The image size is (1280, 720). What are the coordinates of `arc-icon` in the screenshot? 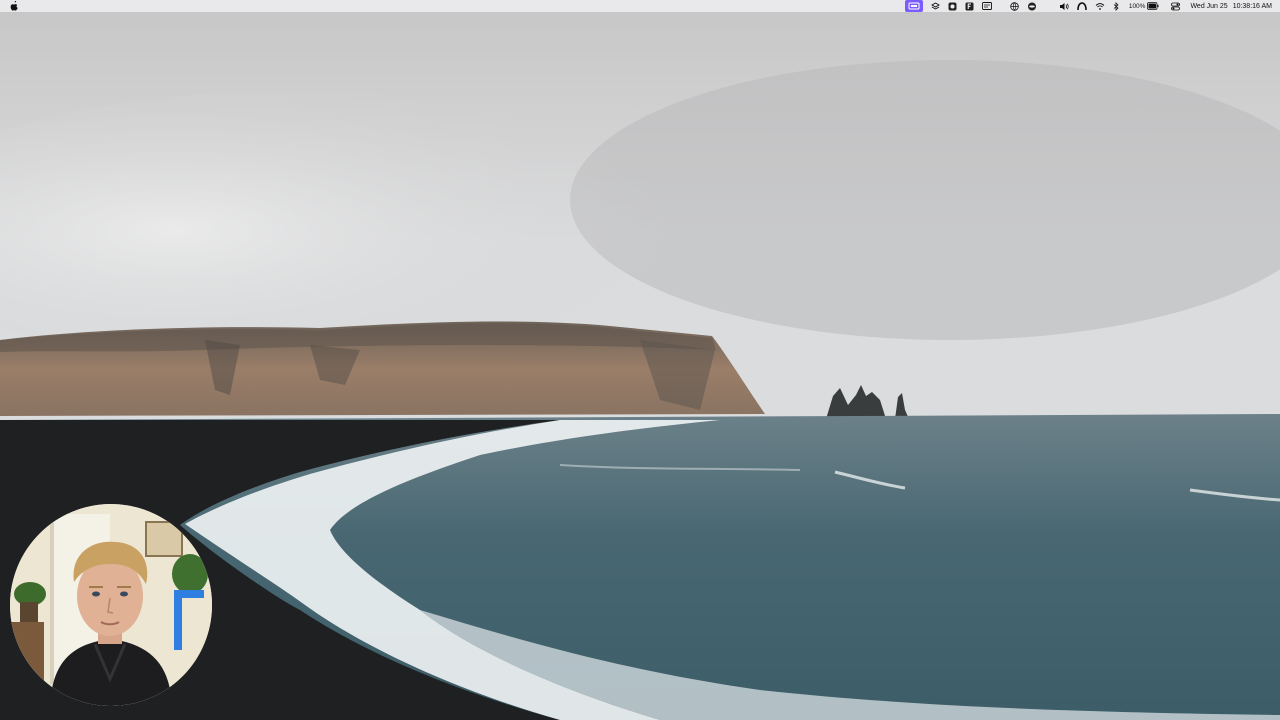 It's located at (1082, 6).